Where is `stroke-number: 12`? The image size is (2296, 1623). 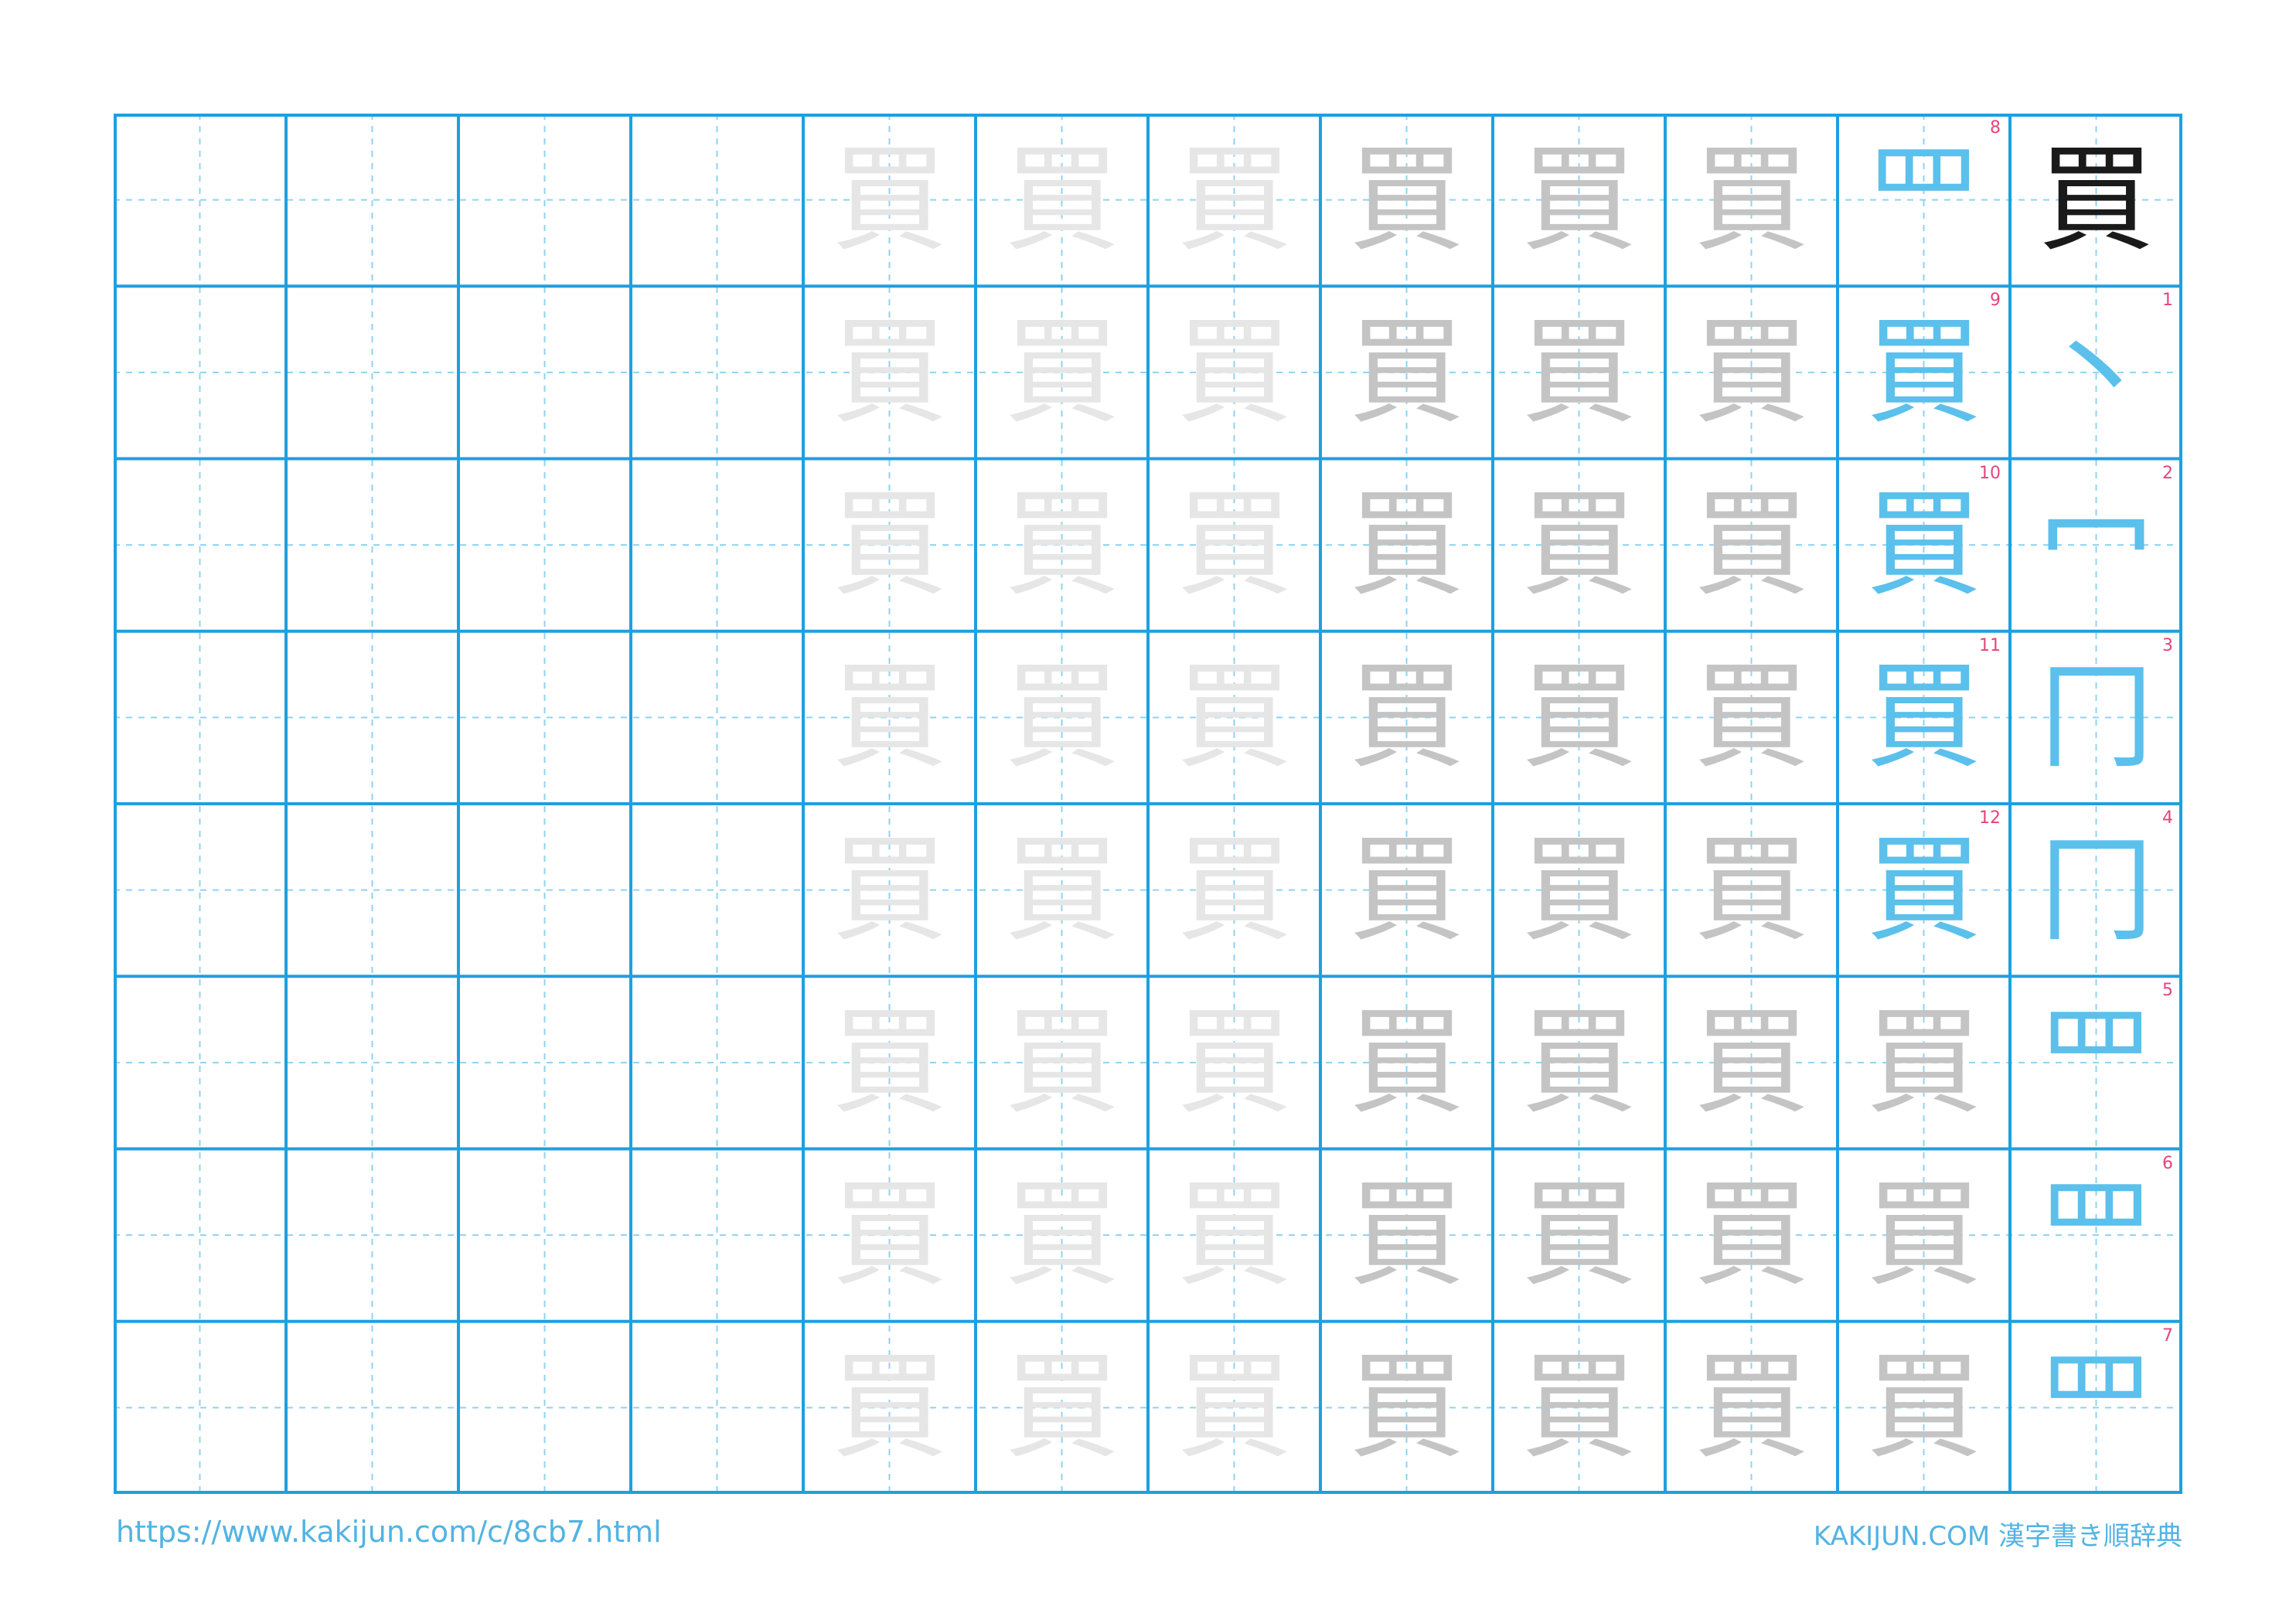 stroke-number: 12 is located at coordinates (1990, 818).